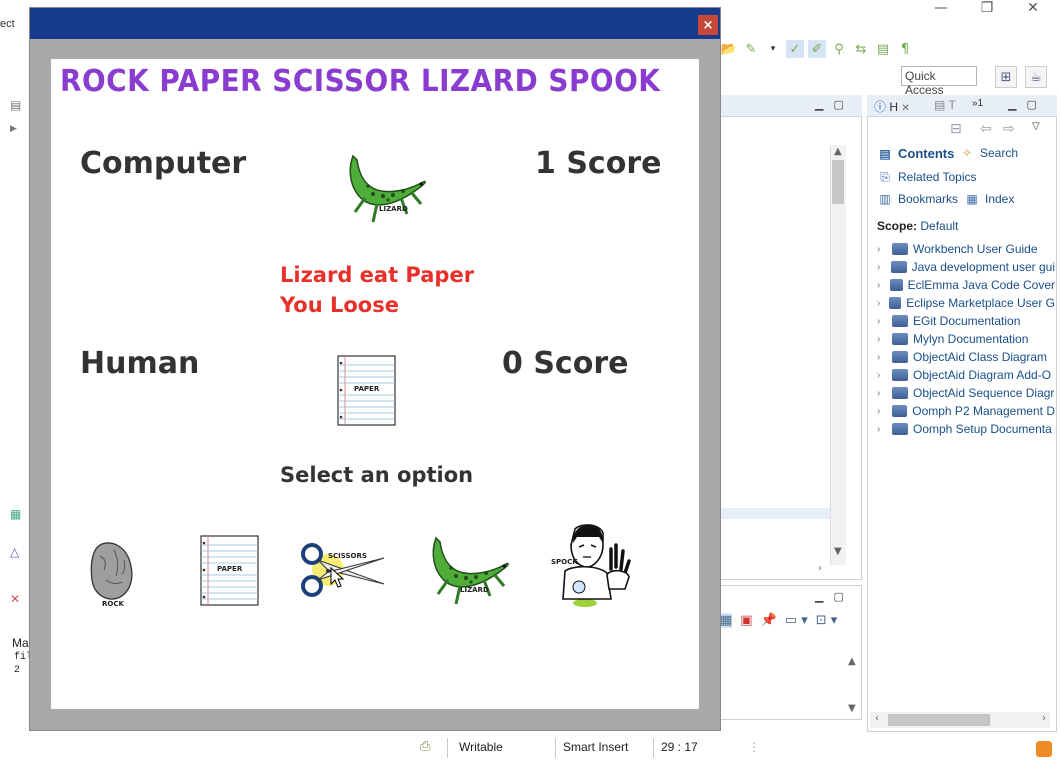  I want to click on pin-icon: ✓, so click(795, 49).